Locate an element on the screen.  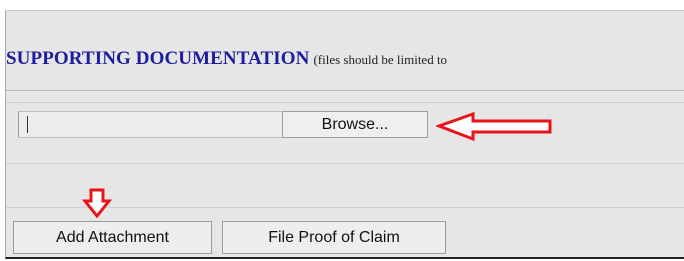
section-note: (files should be limited to is located at coordinates (380, 59).